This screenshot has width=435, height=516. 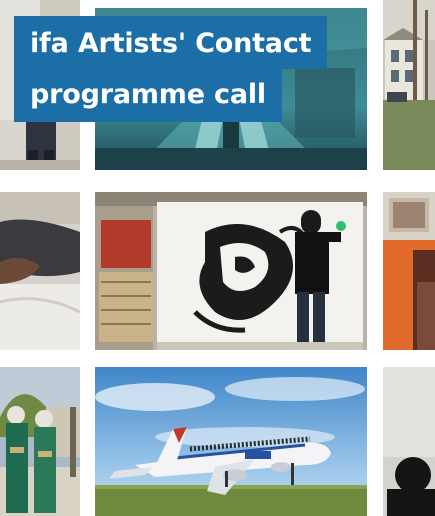 What do you see at coordinates (40, 441) in the screenshot?
I see `photo-women-headscarves` at bounding box center [40, 441].